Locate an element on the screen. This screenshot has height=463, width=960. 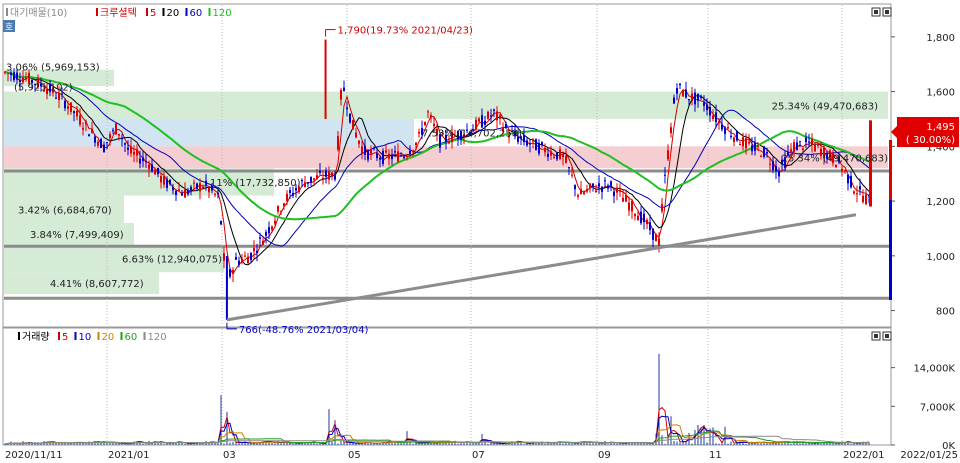
date-label: 03 is located at coordinates (229, 455).